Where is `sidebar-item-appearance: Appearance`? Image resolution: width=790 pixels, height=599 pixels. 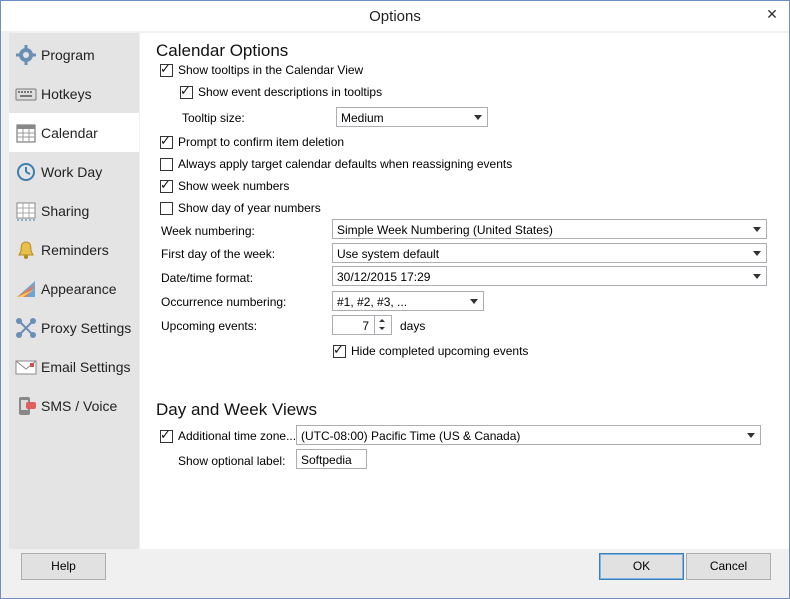
sidebar-item-appearance: Appearance is located at coordinates (74, 288).